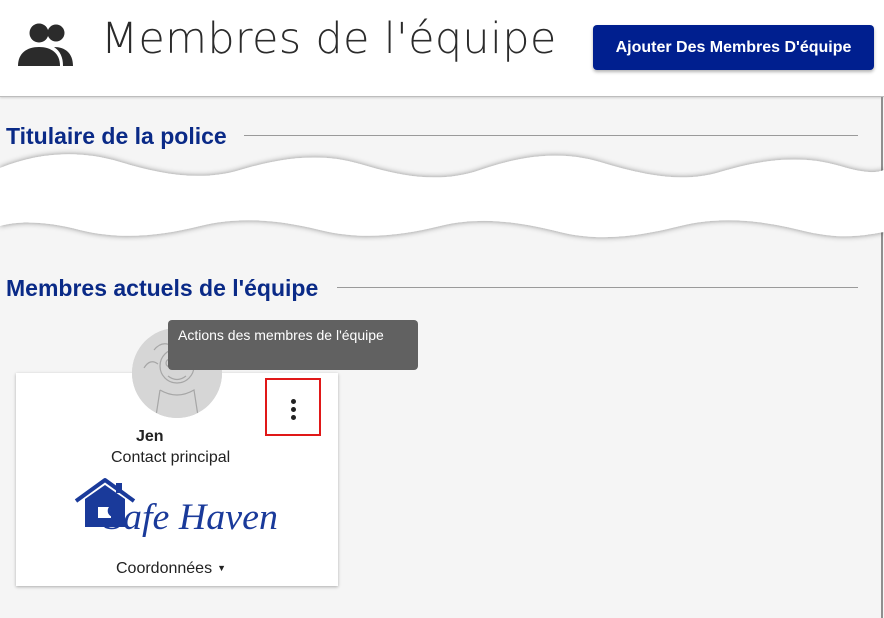 The width and height of the screenshot is (884, 618). I want to click on current-members-heading: Membres actuels de l'équipe, so click(162, 288).